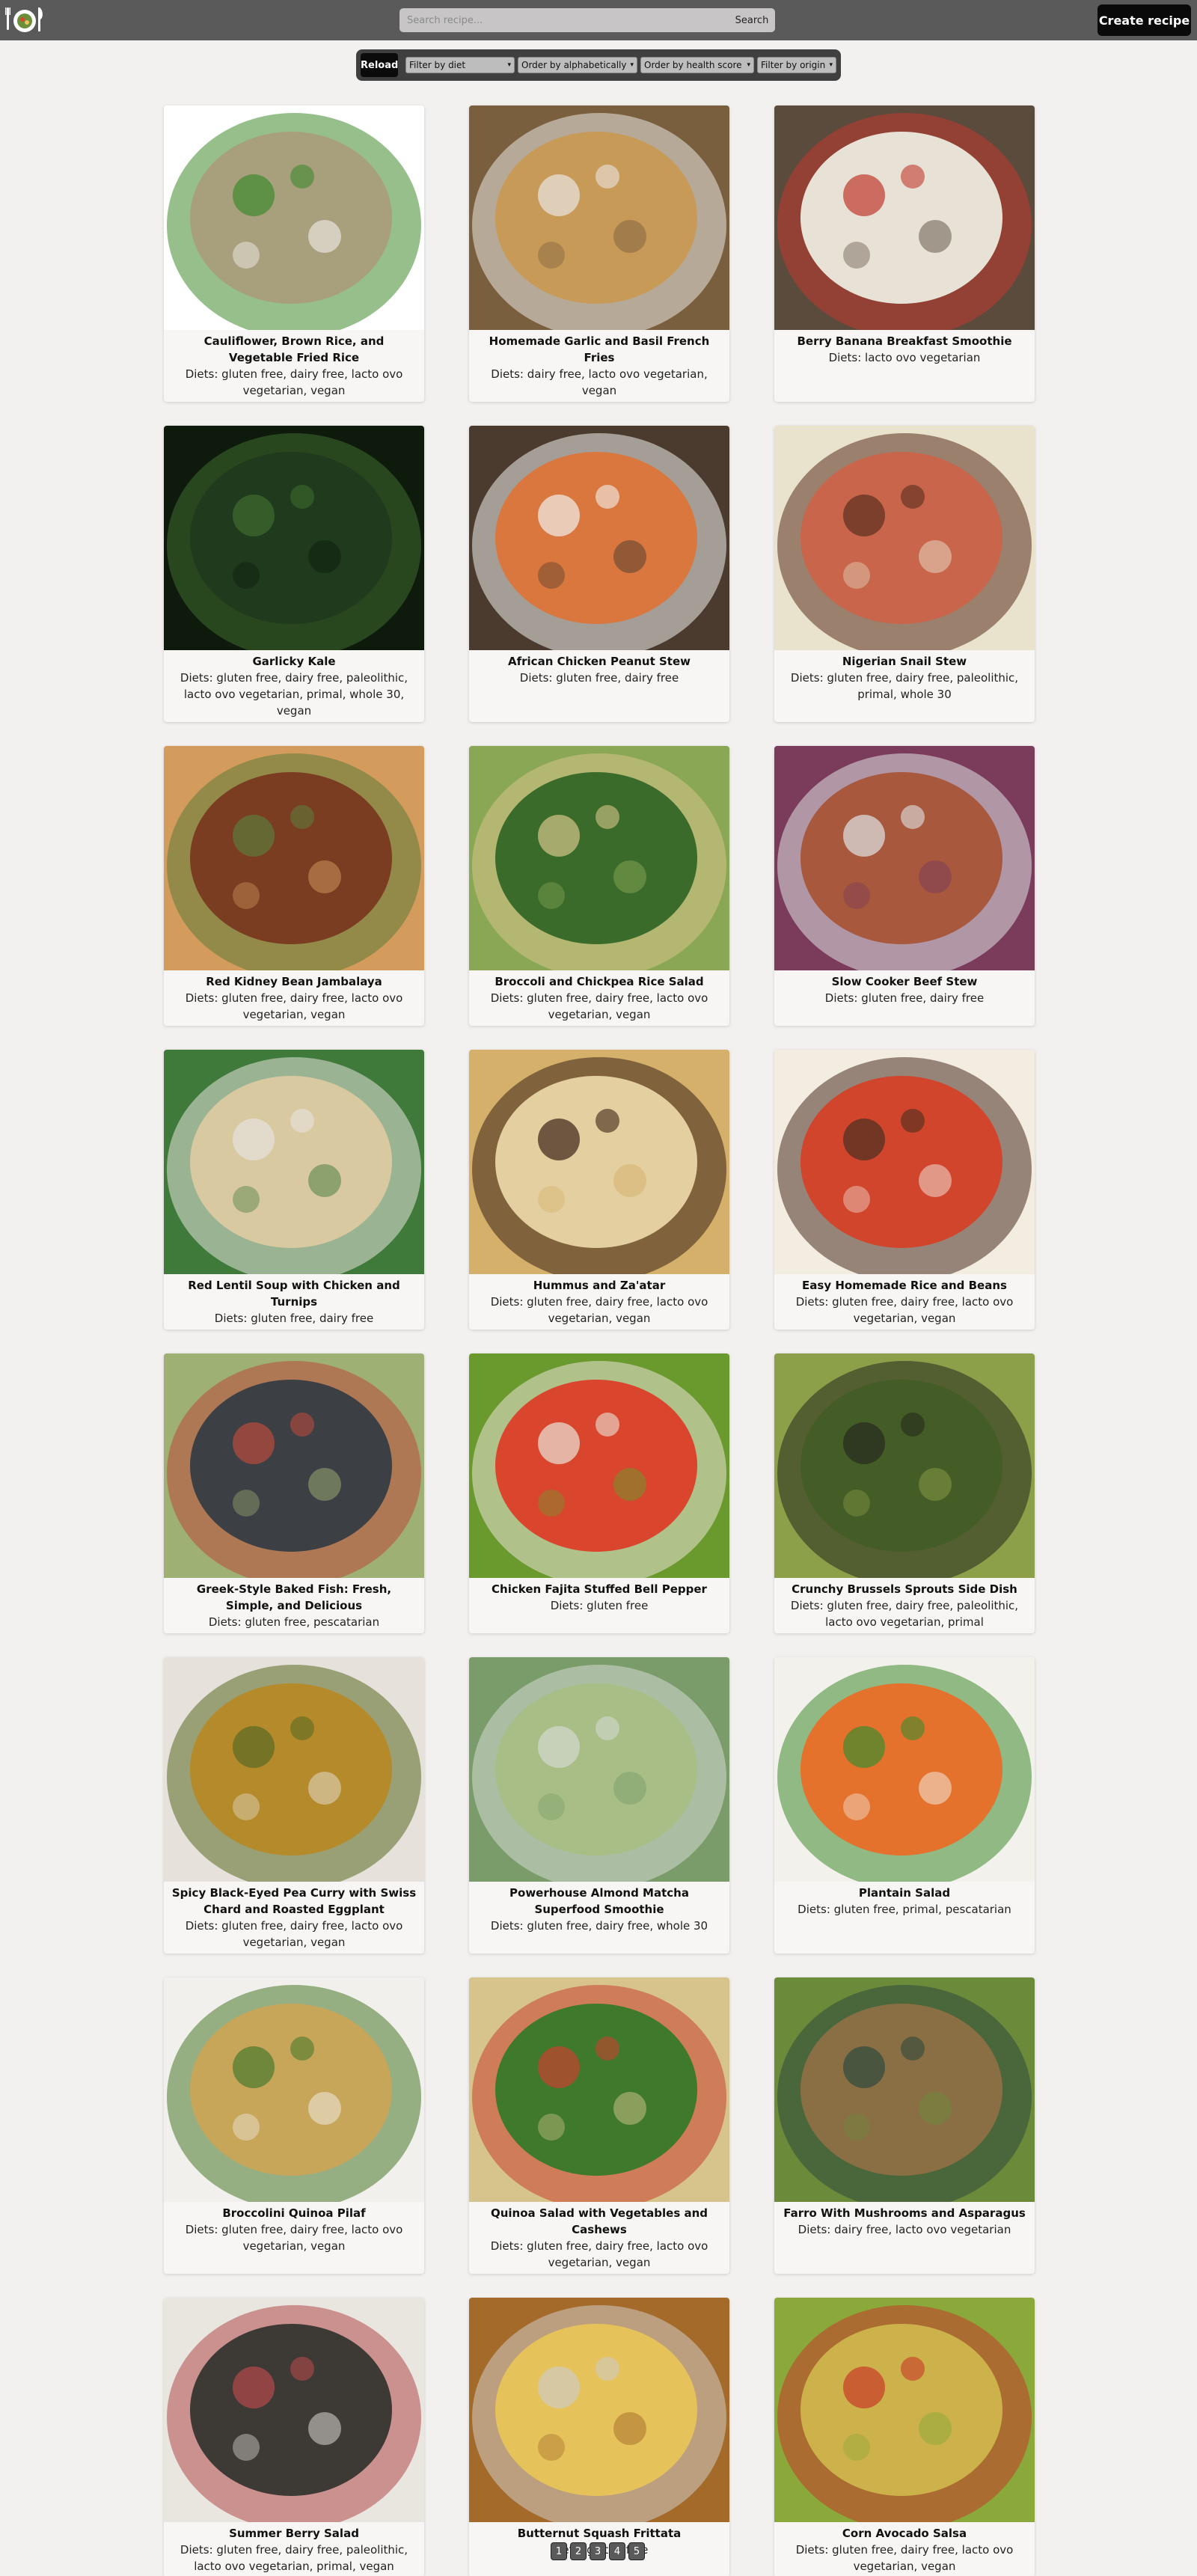 The image size is (1197, 2576). What do you see at coordinates (564, 20) in the screenshot?
I see `search-input` at bounding box center [564, 20].